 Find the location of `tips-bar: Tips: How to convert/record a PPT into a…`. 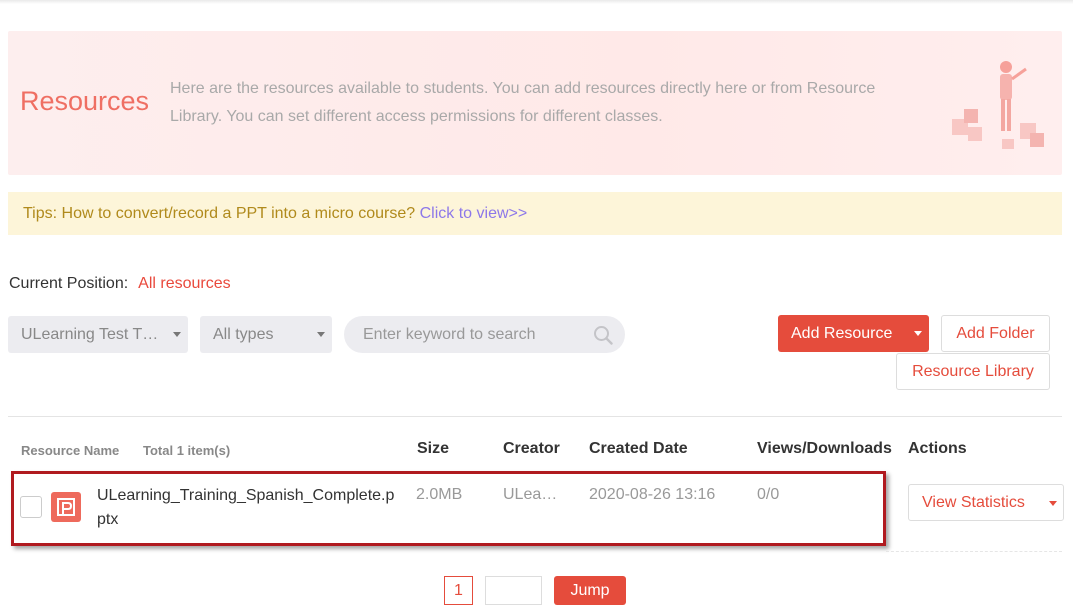

tips-bar: Tips: How to convert/record a PPT into a… is located at coordinates (535, 213).